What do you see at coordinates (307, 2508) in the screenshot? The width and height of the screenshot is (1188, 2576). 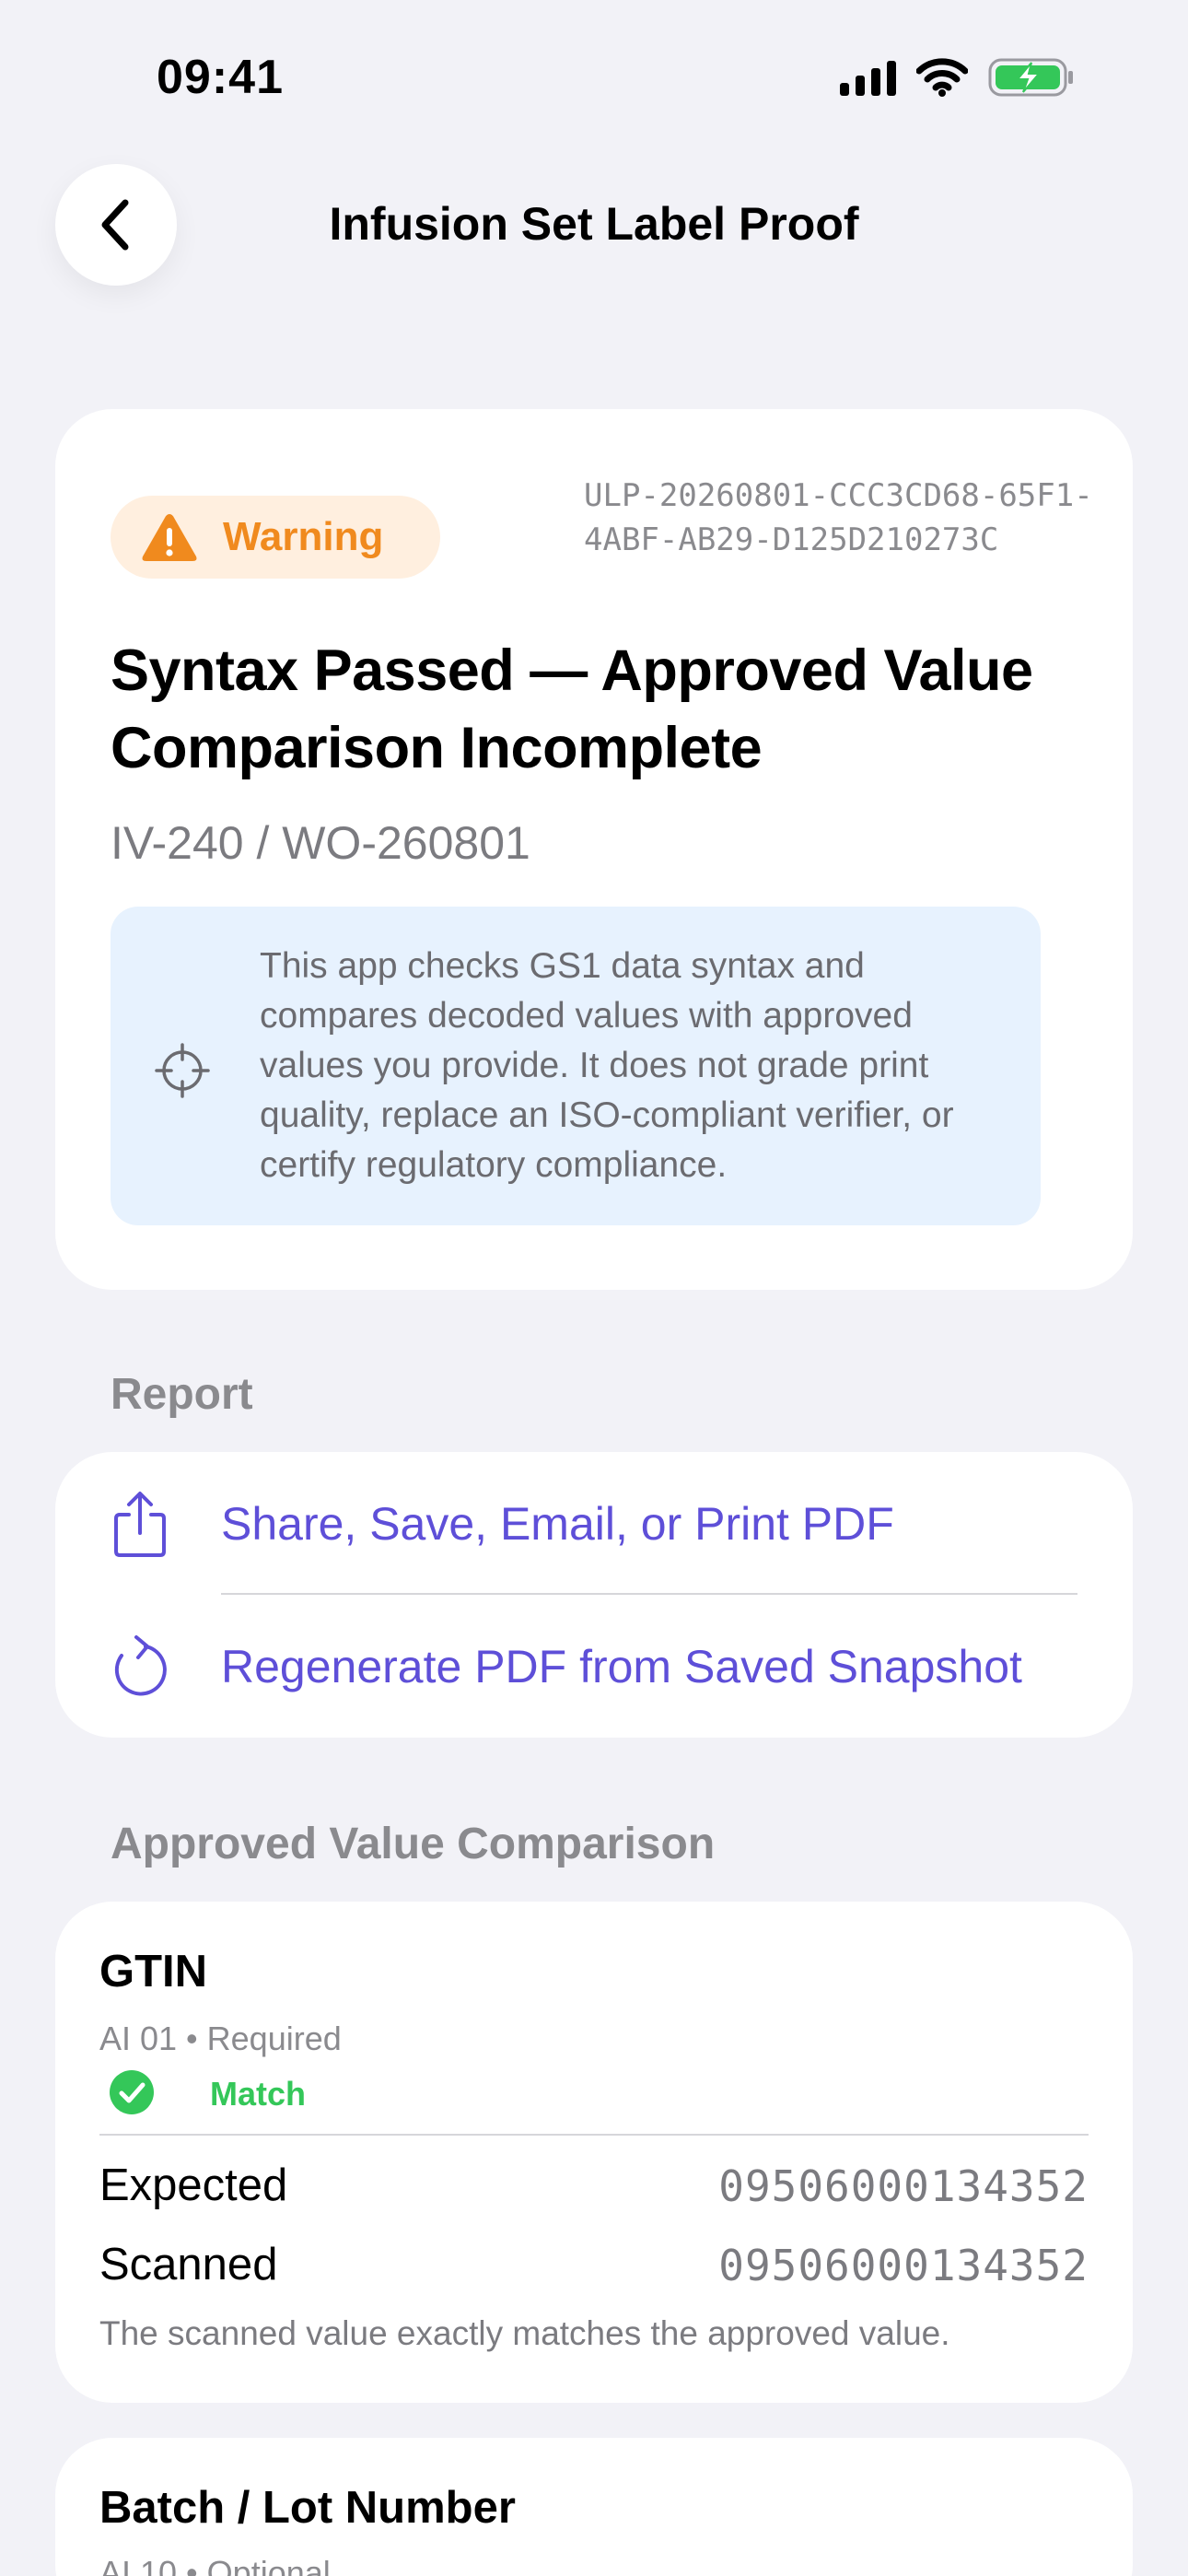 I see `comparison-title: Batch / Lot Number` at bounding box center [307, 2508].